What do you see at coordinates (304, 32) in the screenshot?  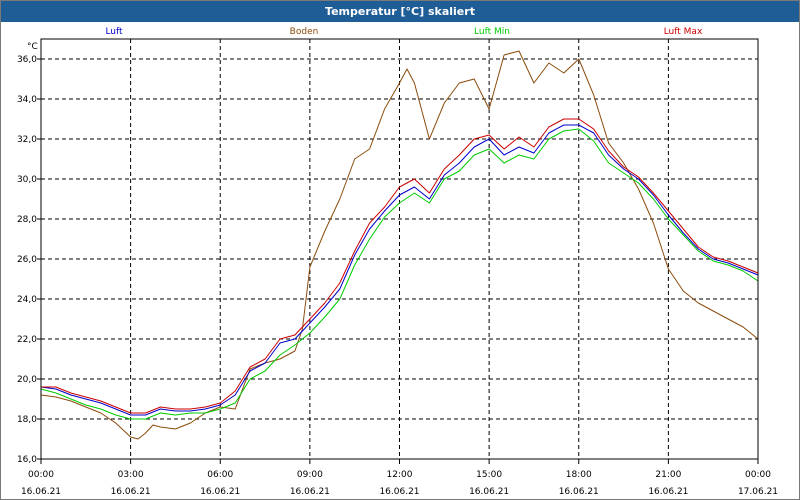 I see `legend-entry: Boden` at bounding box center [304, 32].